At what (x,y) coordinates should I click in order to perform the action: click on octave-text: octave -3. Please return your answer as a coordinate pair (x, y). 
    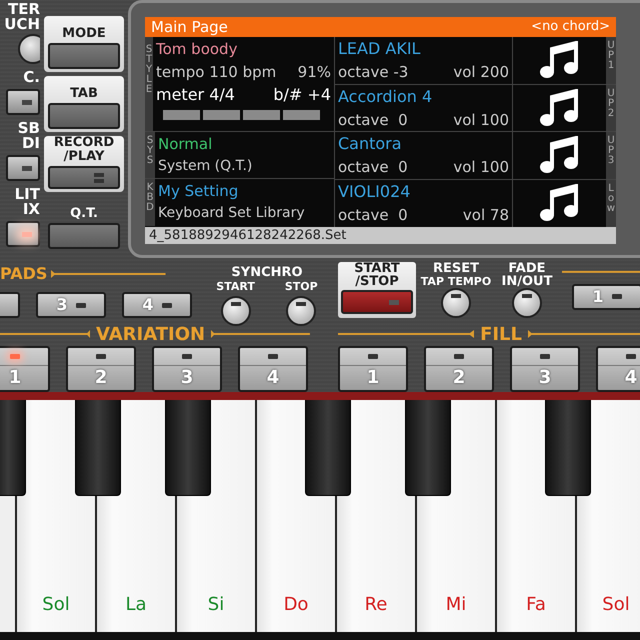
    Looking at the image, I should click on (373, 72).